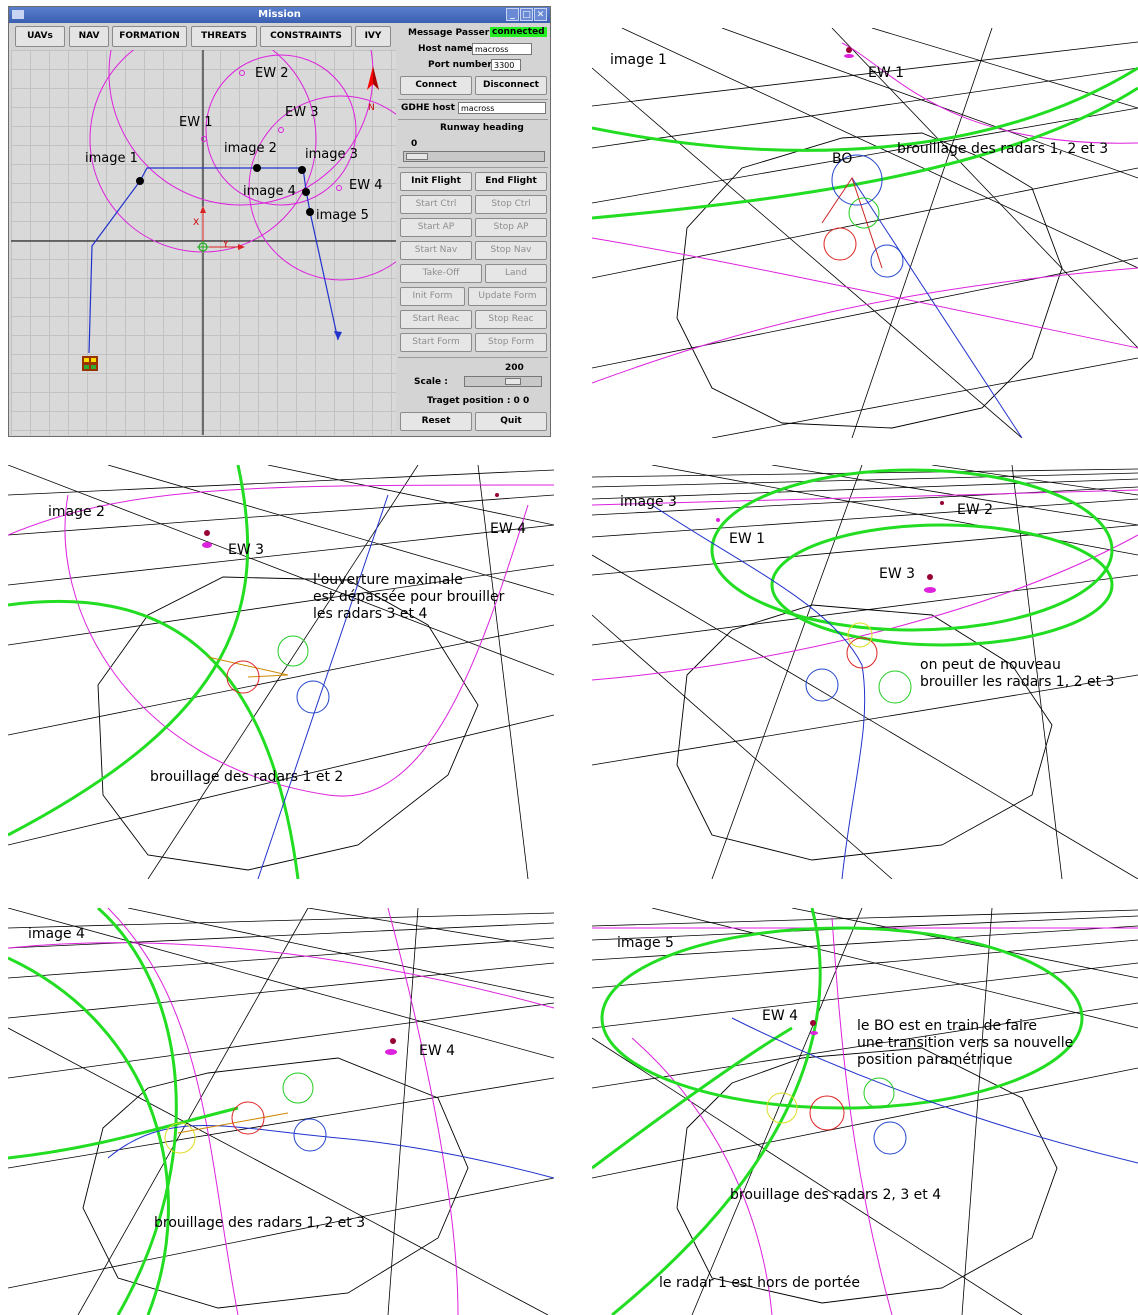 Image resolution: width=1138 pixels, height=1315 pixels. Describe the element at coordinates (306, 36) in the screenshot. I see `menu-constraints-button: CONSTRAINTS` at that location.